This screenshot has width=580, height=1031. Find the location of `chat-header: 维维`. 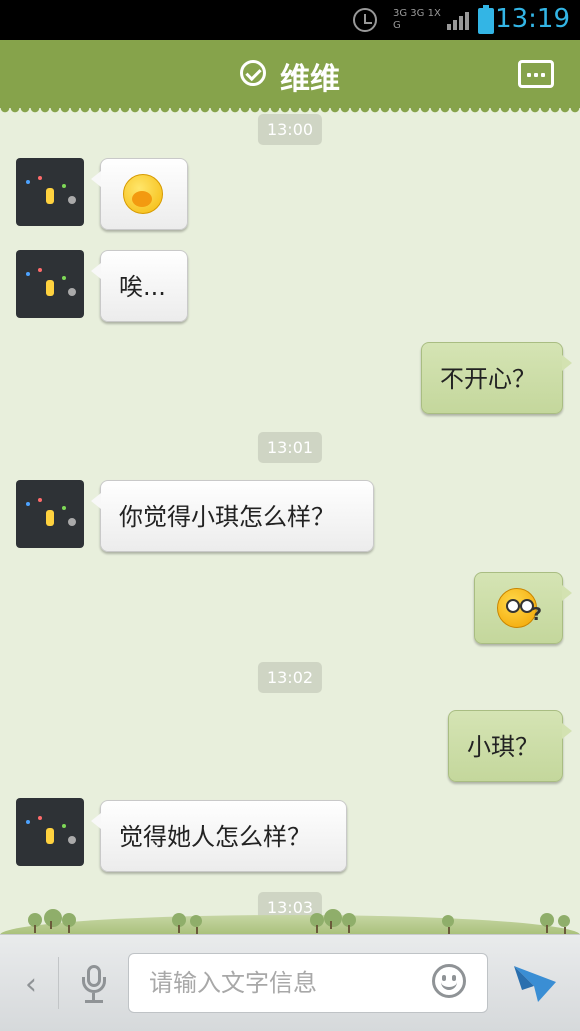

chat-header: 维维 is located at coordinates (290, 77).